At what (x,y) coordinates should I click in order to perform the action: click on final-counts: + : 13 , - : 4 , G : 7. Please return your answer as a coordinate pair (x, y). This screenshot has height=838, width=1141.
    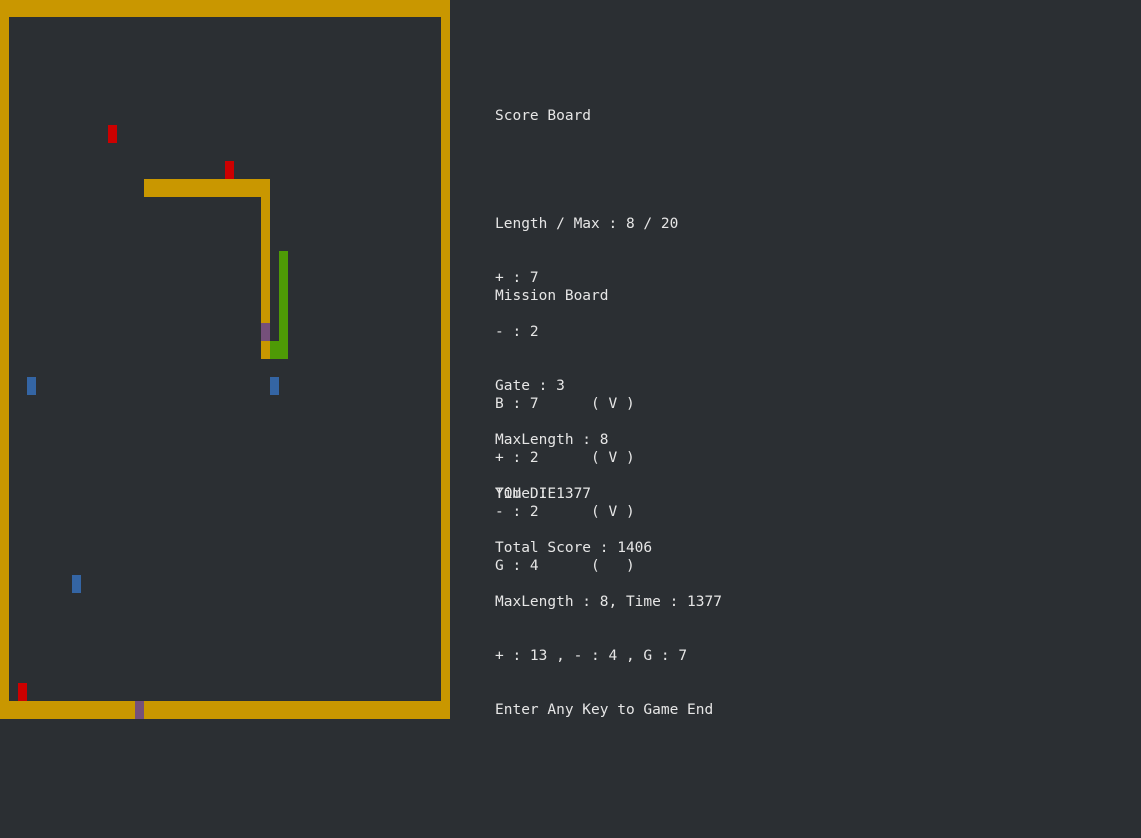
    Looking at the image, I should click on (591, 656).